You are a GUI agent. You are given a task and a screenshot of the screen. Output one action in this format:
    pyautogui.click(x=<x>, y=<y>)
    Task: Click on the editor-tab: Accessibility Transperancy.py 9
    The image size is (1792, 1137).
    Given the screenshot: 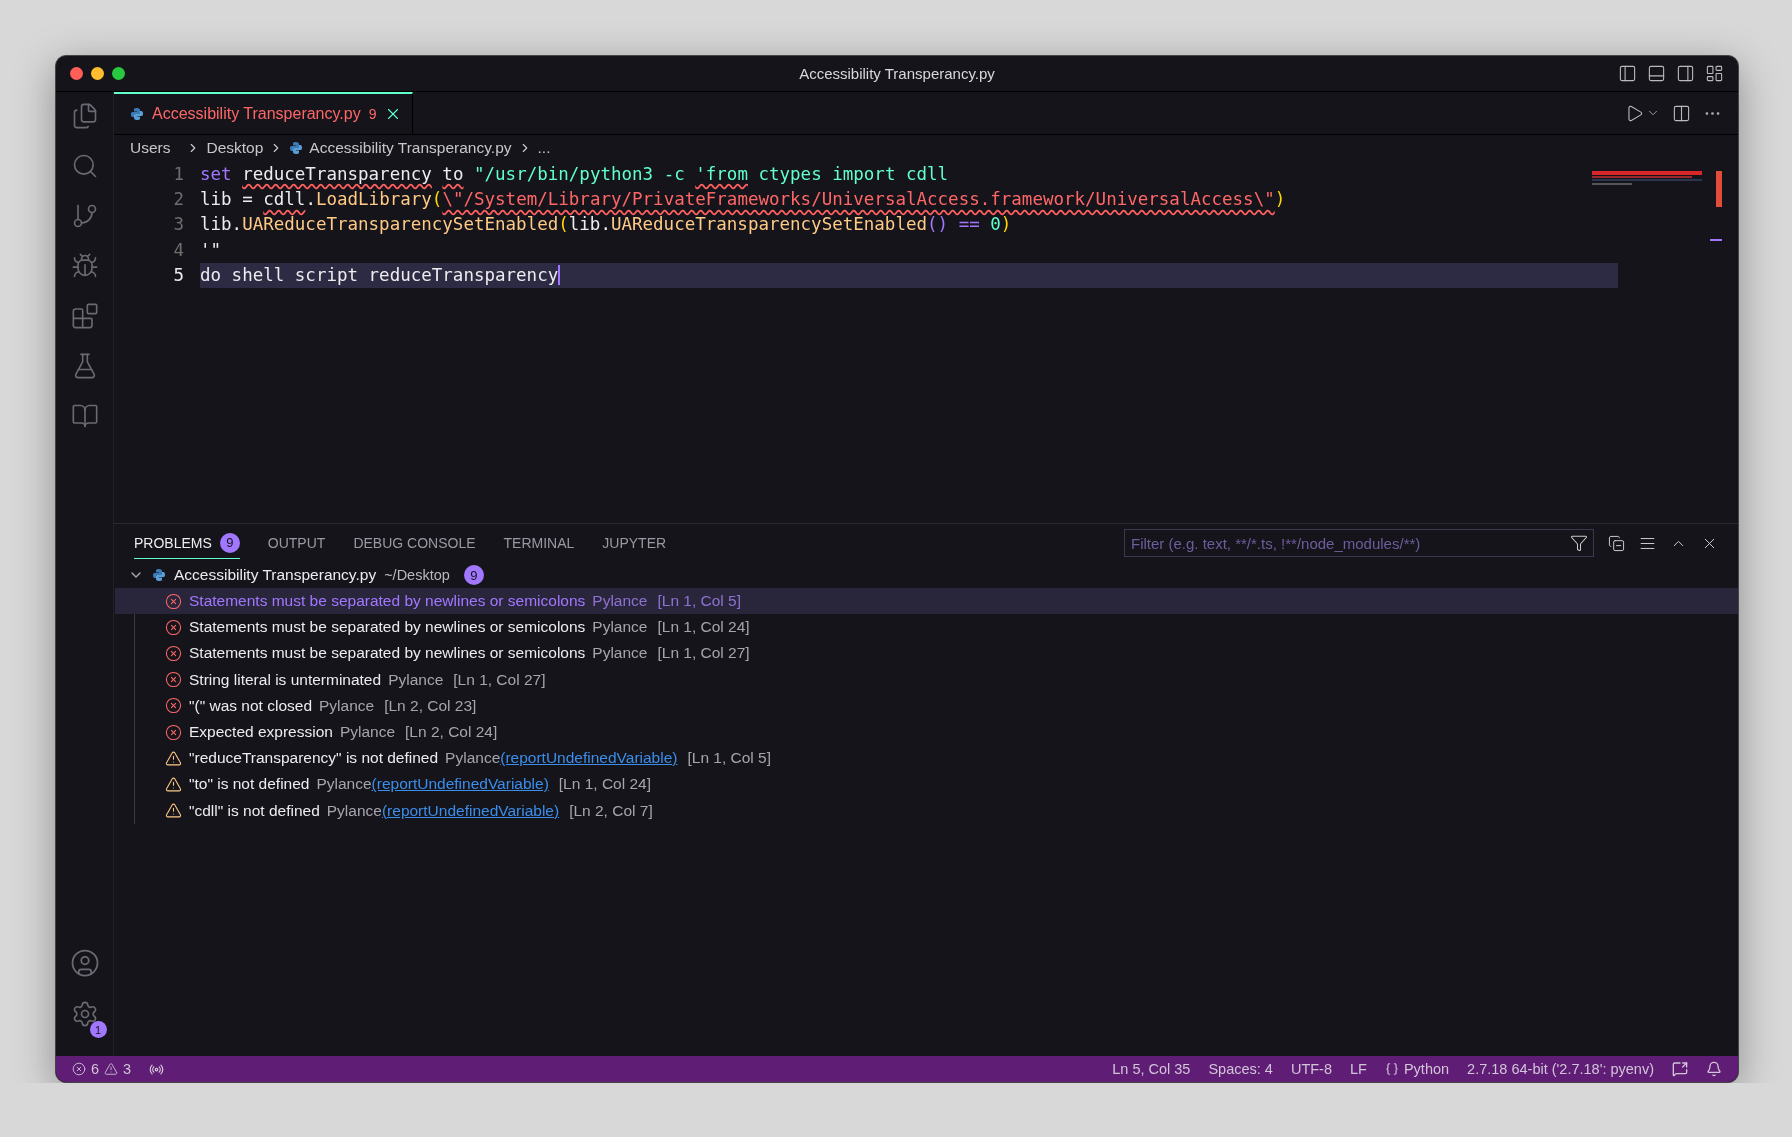 What is the action you would take?
    pyautogui.click(x=264, y=113)
    